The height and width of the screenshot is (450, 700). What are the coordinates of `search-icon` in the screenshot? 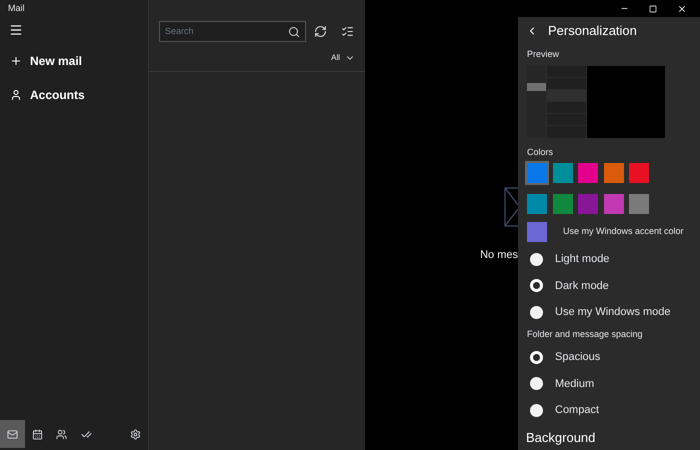 It's located at (294, 32).